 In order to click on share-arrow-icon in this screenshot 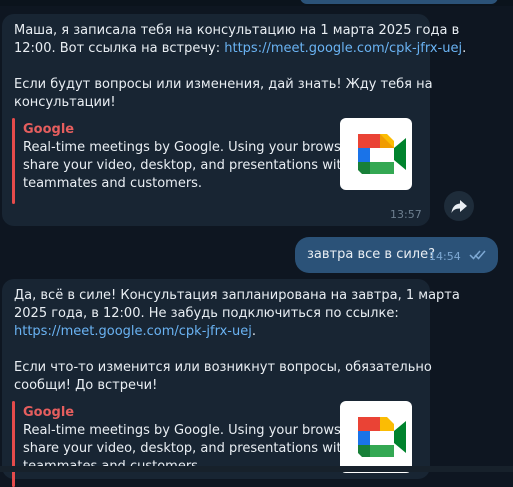, I will do `click(459, 206)`.